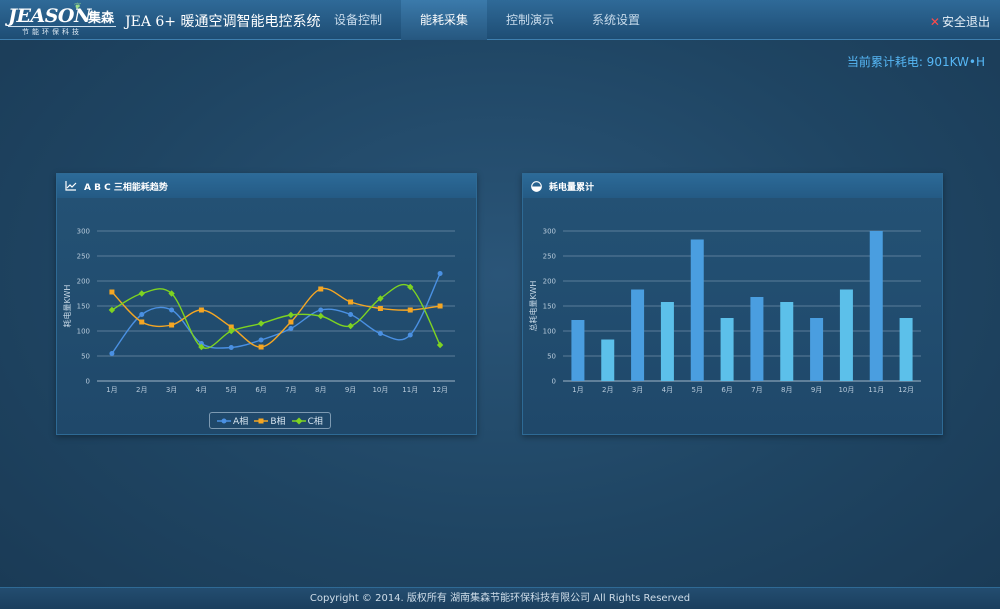 This screenshot has height=609, width=1000. I want to click on legend-label-c: C相, so click(315, 422).